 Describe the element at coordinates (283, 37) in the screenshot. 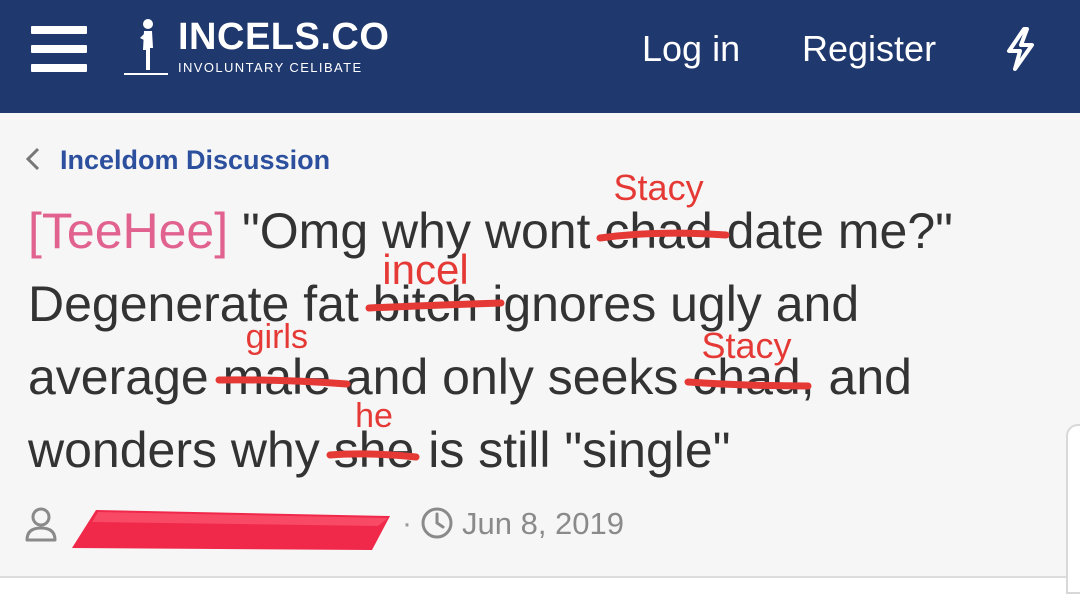

I see `logo-title: INCELS.CO` at that location.